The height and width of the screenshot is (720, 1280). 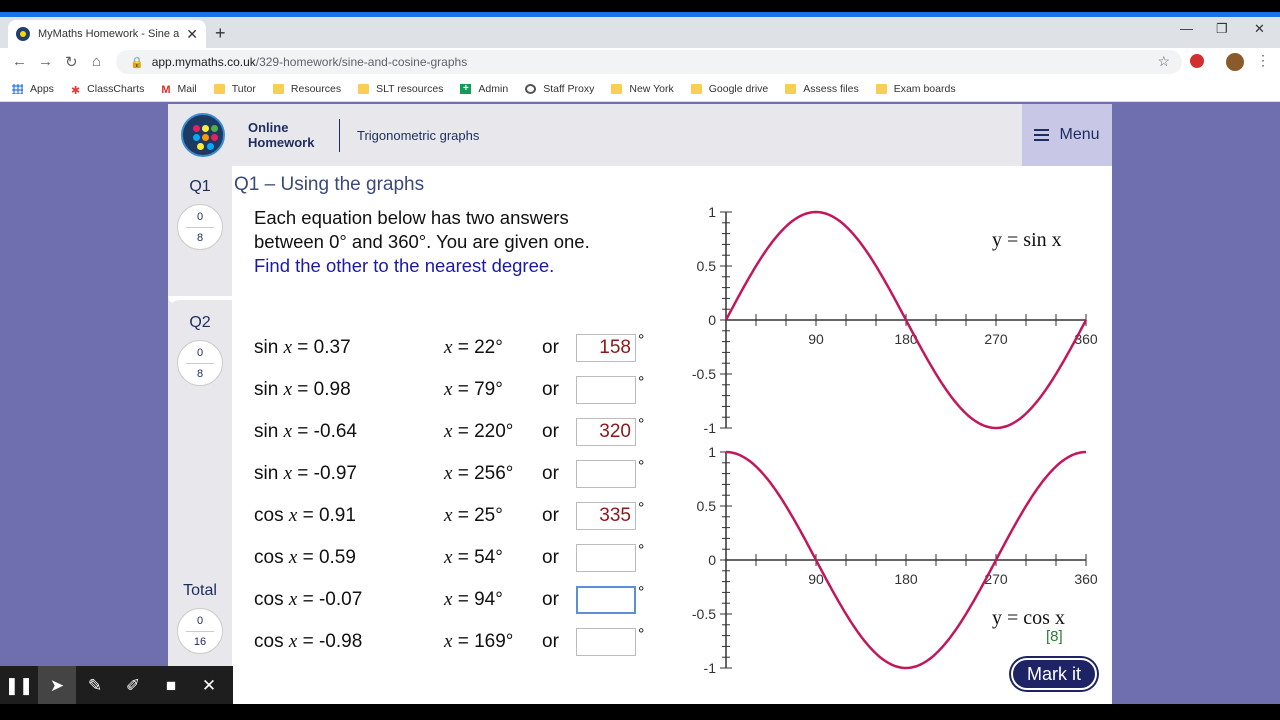 What do you see at coordinates (19, 61) in the screenshot?
I see `back-icon: ←` at bounding box center [19, 61].